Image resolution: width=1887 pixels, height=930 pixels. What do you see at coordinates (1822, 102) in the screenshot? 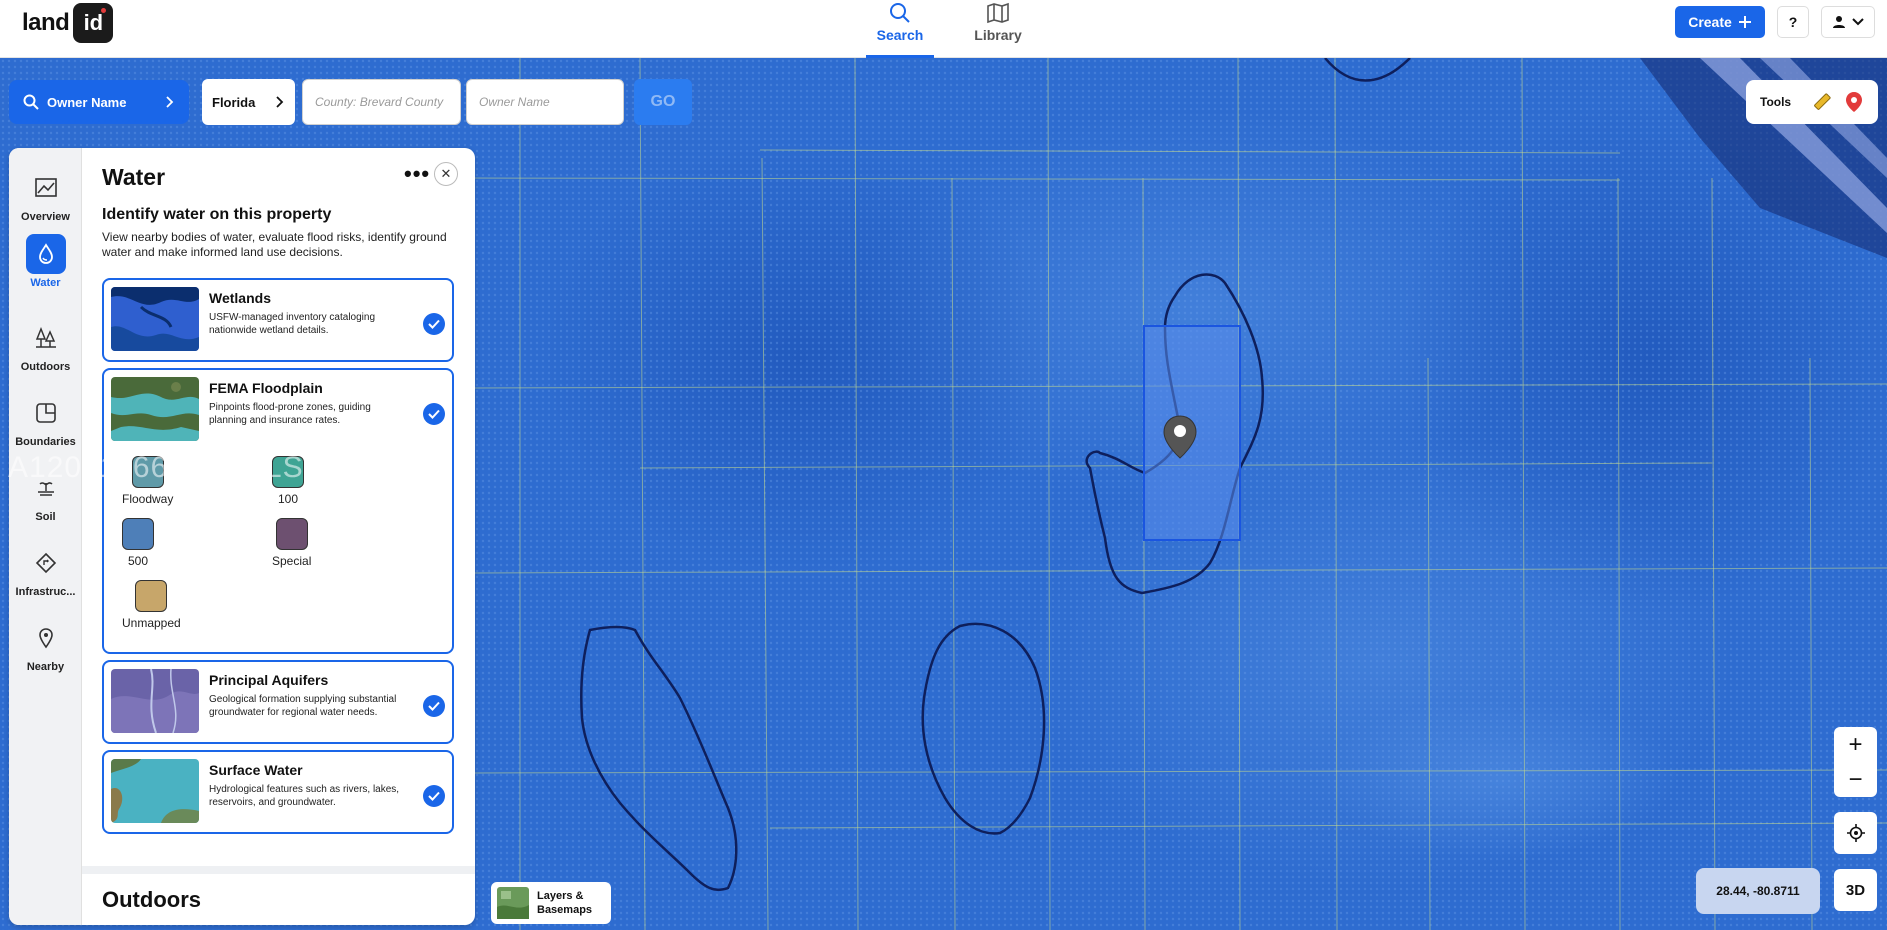
I see `ruler-icon` at bounding box center [1822, 102].